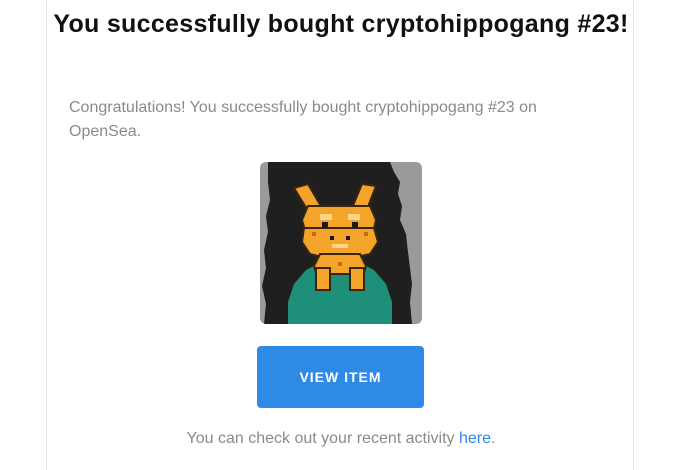  I want to click on nft-image, so click(341, 243).